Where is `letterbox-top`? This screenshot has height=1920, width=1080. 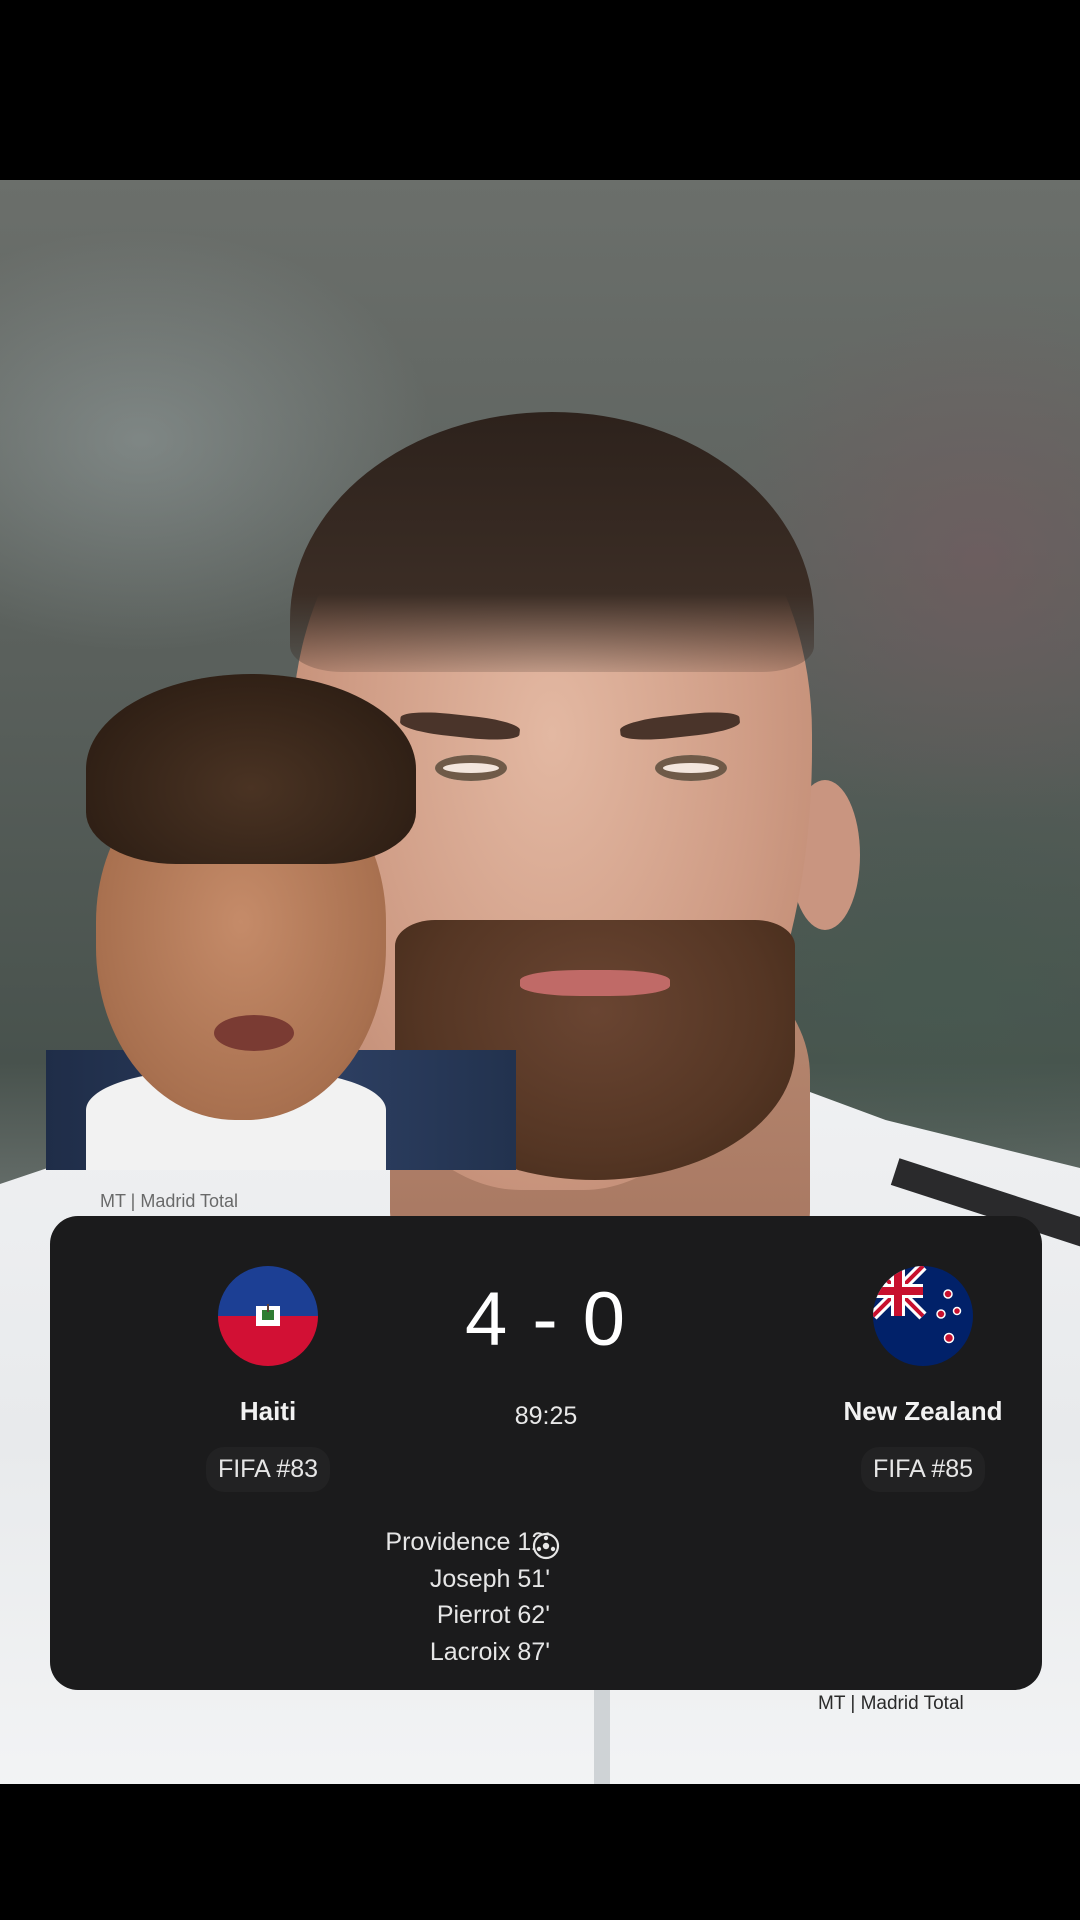 letterbox-top is located at coordinates (540, 90).